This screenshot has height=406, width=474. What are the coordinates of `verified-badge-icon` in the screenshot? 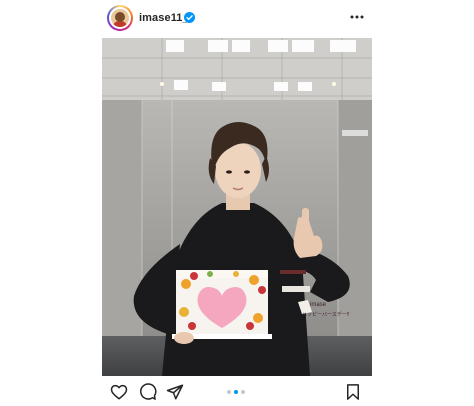 It's located at (189, 17).